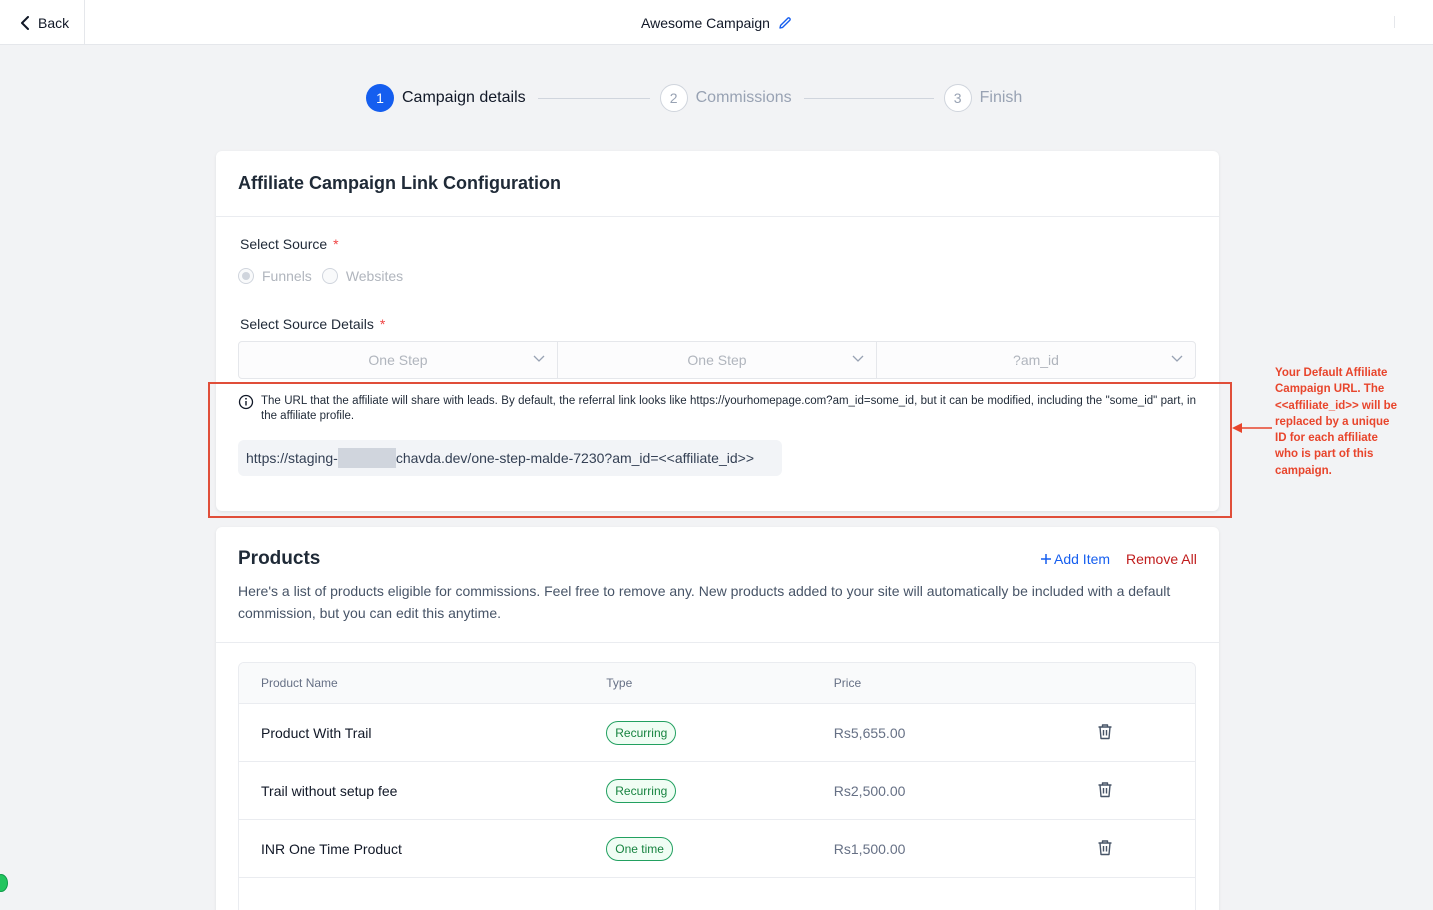  I want to click on step-number: 2, so click(673, 98).